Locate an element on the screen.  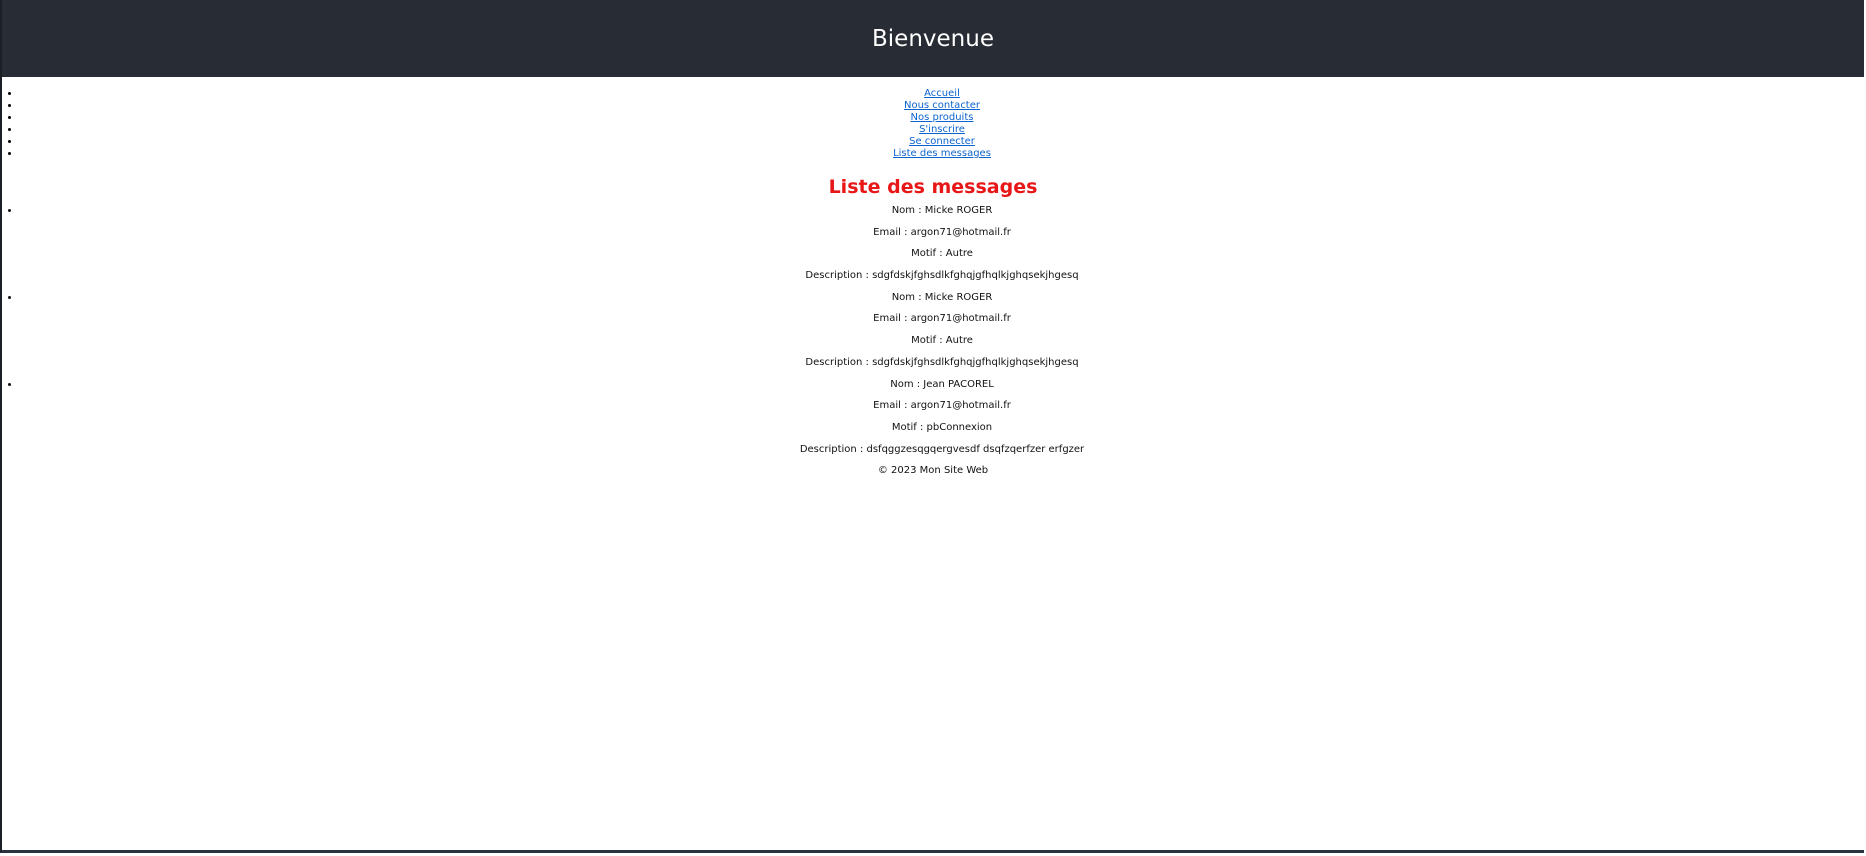
site-footer: © 2023 Mon Site Web is located at coordinates (933, 471).